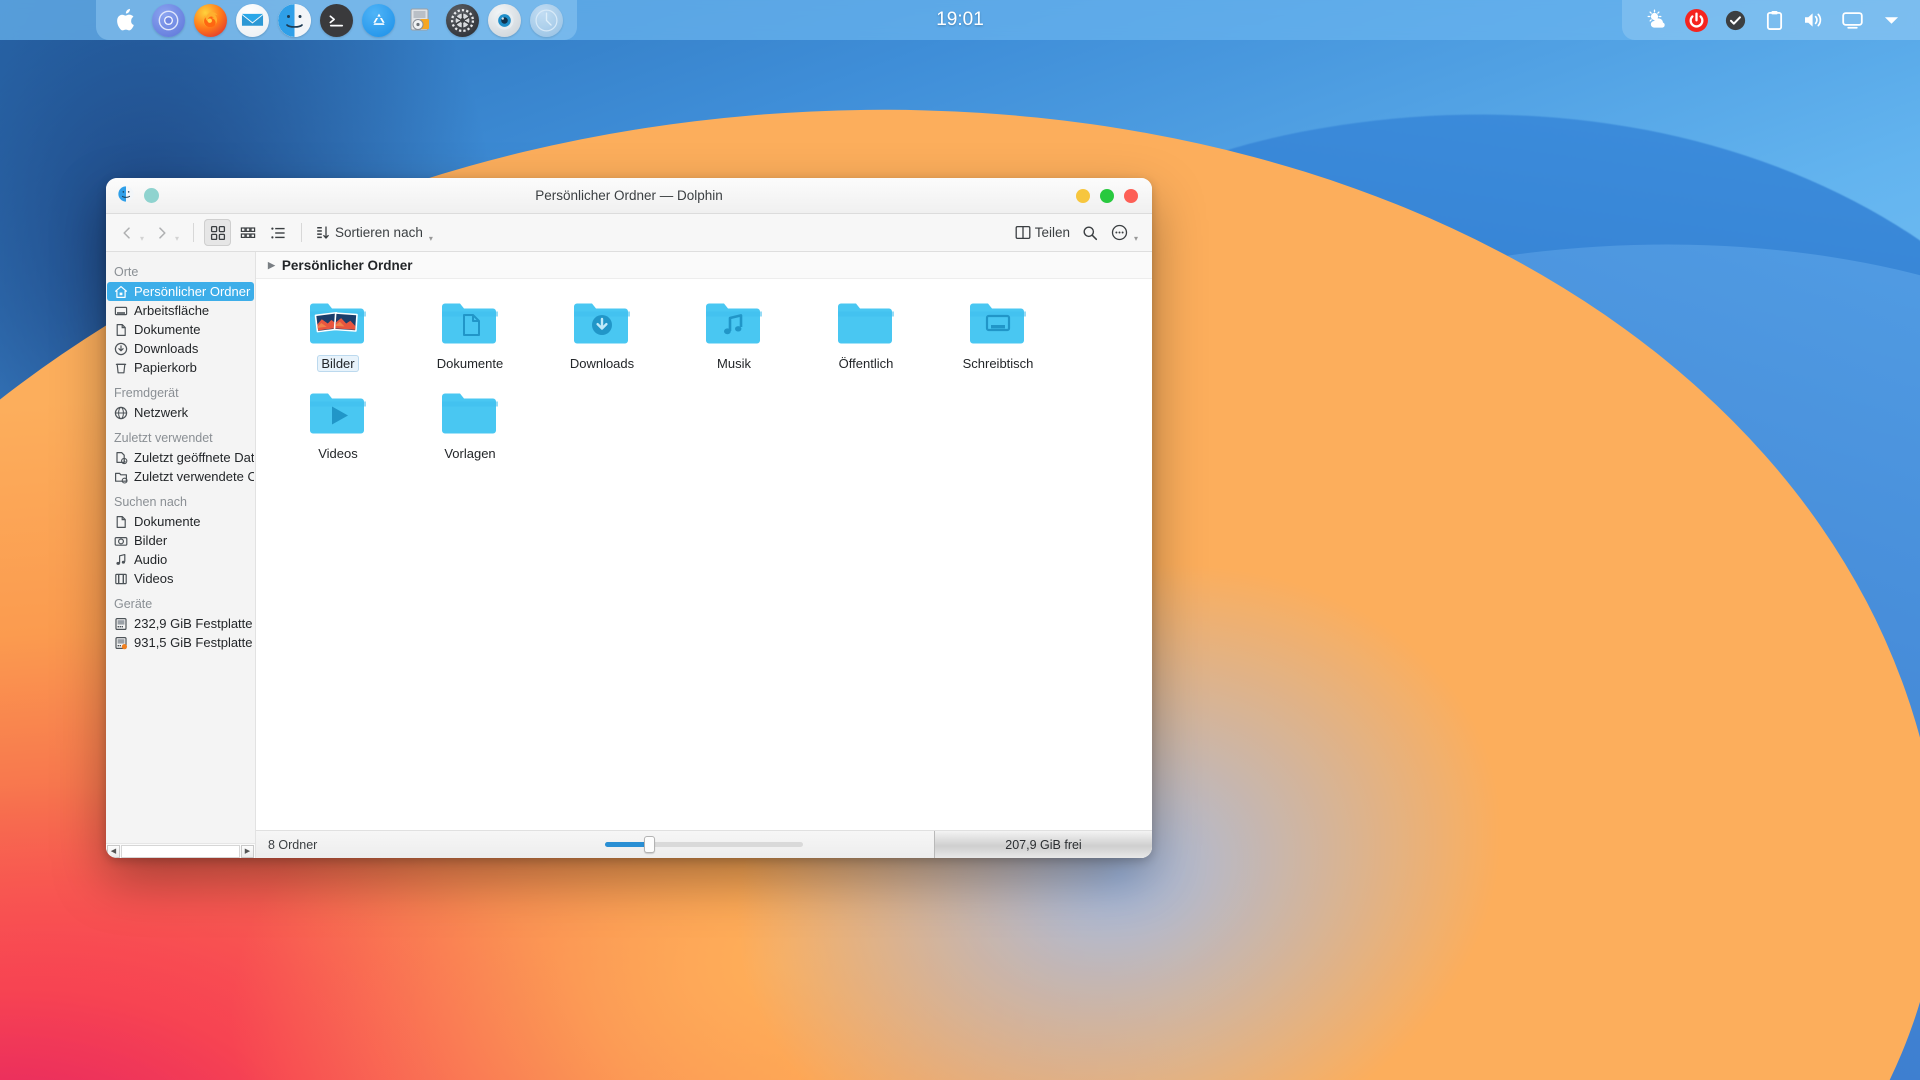 This screenshot has width=1920, height=1080. Describe the element at coordinates (120, 623) in the screenshot. I see `harddisk-icon` at that location.